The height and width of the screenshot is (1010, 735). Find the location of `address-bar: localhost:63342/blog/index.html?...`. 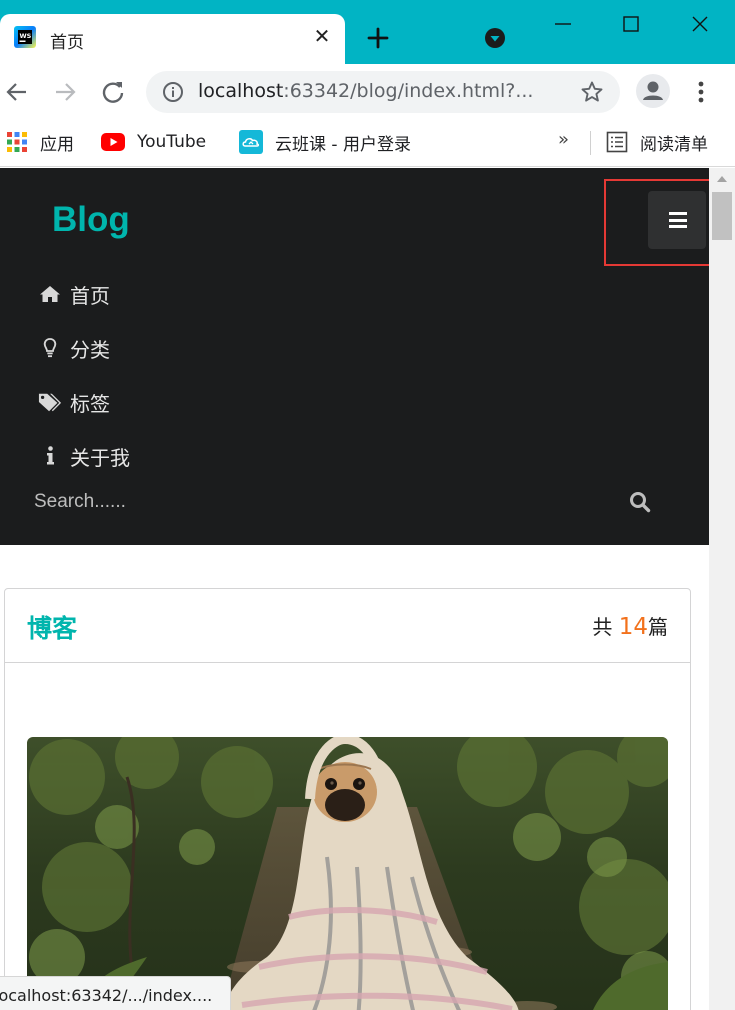

address-bar: localhost:63342/blog/index.html?... is located at coordinates (383, 92).